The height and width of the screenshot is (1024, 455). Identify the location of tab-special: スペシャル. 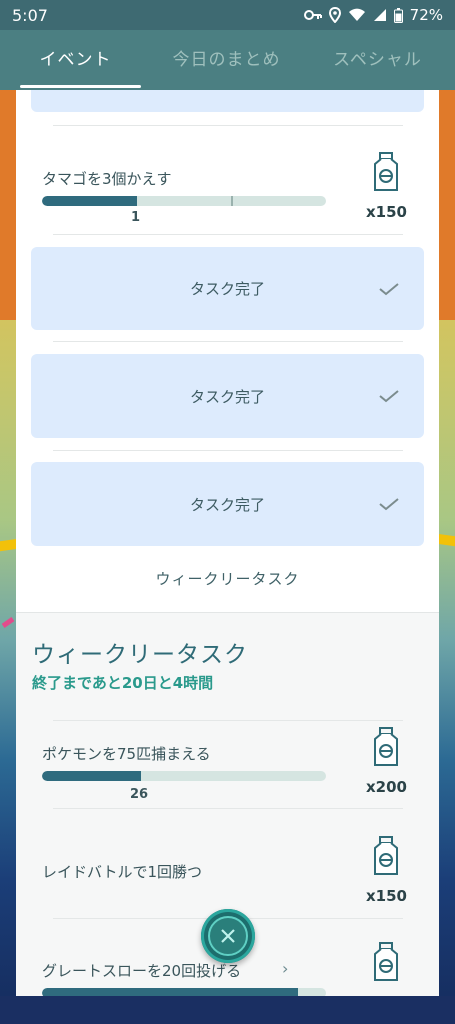
(377, 60).